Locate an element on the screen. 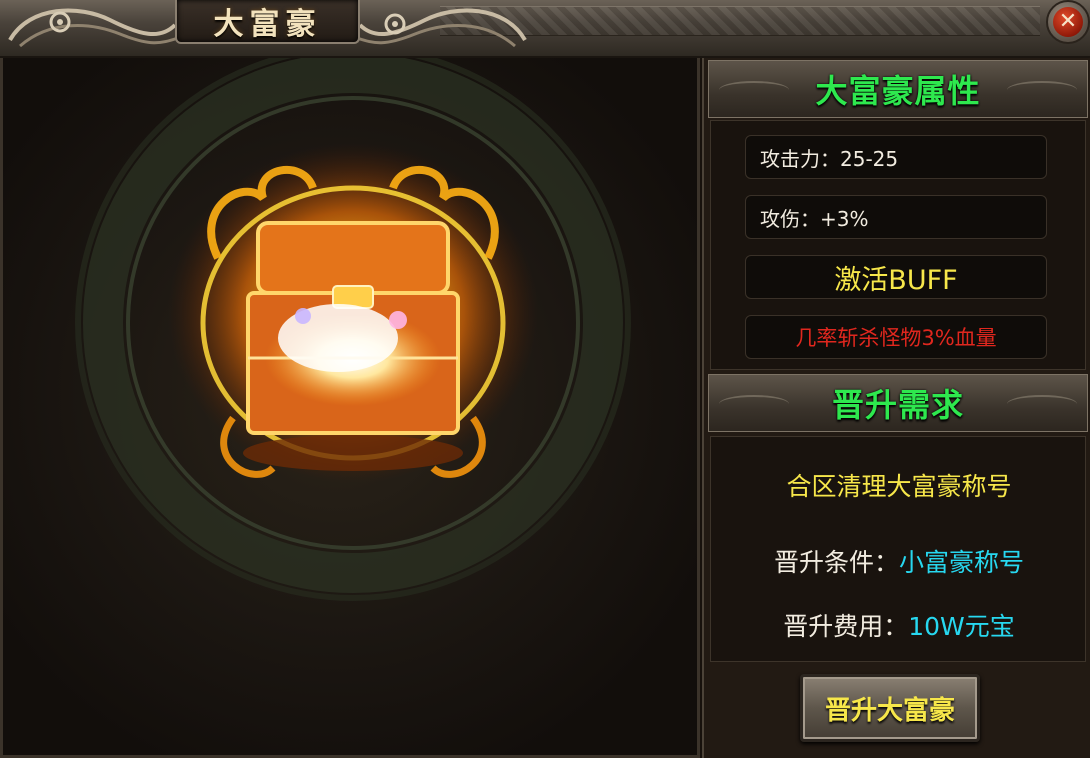 The image size is (1090, 758). scroll-ornament-right is located at coordinates (441, 28).